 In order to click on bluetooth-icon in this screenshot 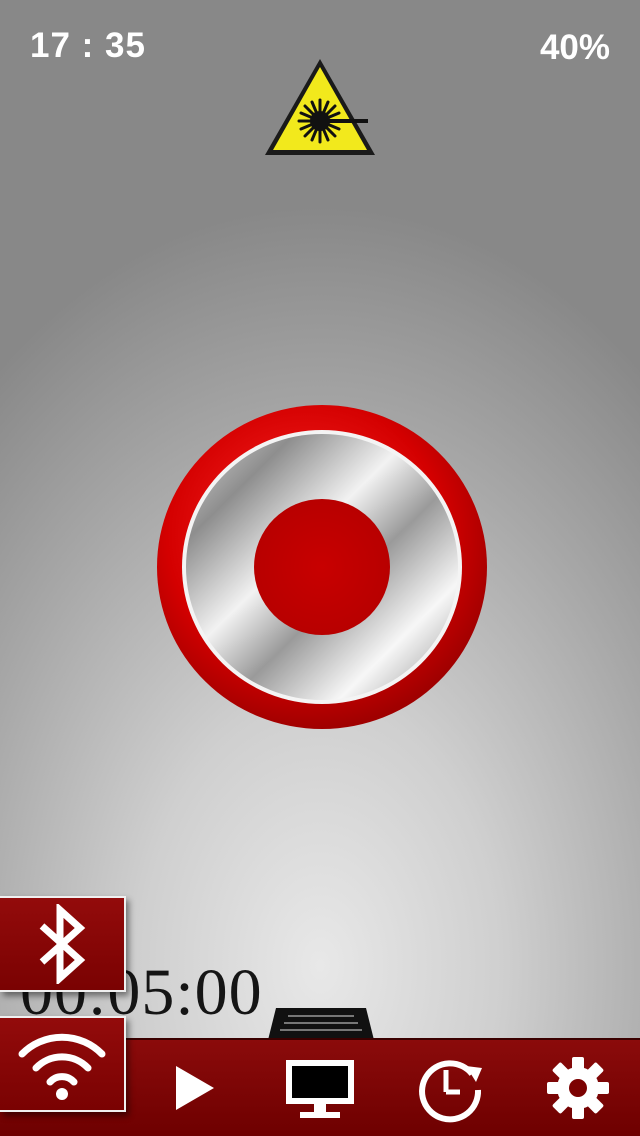, I will do `click(62, 944)`.